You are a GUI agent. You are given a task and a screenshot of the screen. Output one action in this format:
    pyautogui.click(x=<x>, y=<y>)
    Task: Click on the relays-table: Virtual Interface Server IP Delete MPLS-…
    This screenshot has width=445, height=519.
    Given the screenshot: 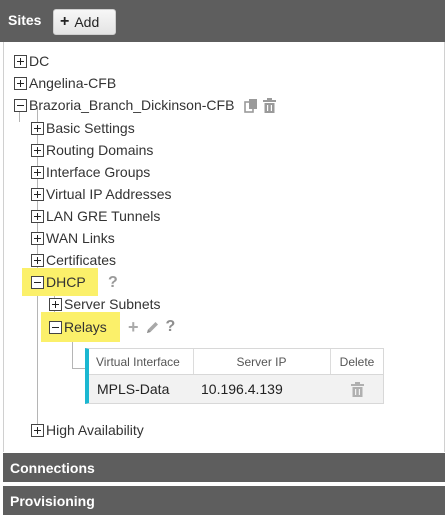 What is the action you would take?
    pyautogui.click(x=234, y=376)
    